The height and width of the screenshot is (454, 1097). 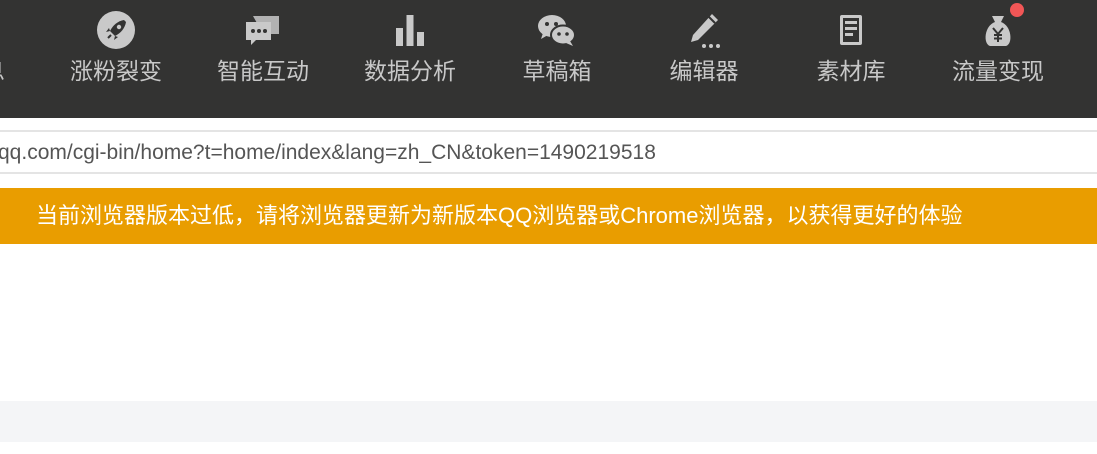 I want to click on toolbar-item-material-library: 素材库, so click(x=851, y=59).